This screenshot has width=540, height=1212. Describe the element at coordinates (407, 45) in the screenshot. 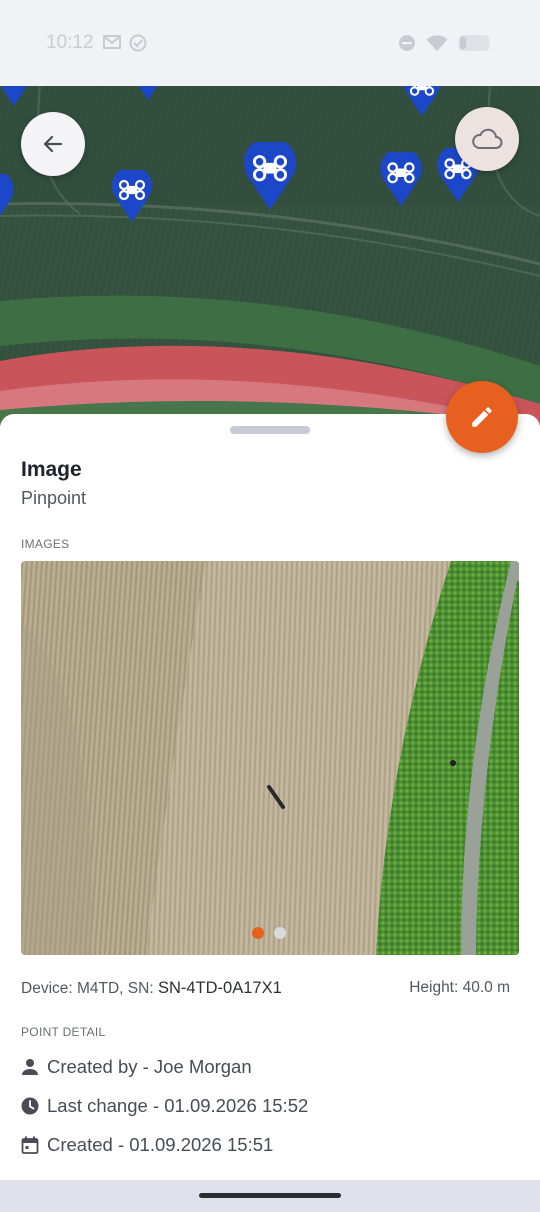

I see `dnd-icon` at that location.